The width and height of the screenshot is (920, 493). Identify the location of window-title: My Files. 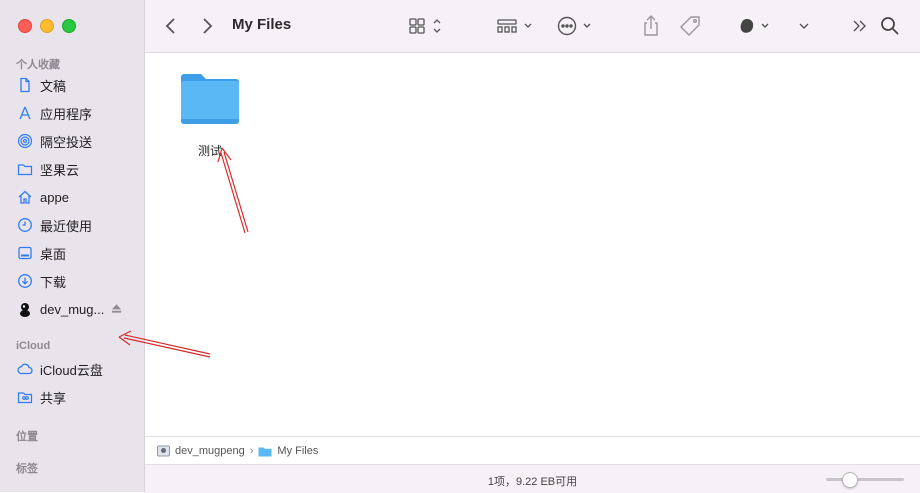
(262, 24).